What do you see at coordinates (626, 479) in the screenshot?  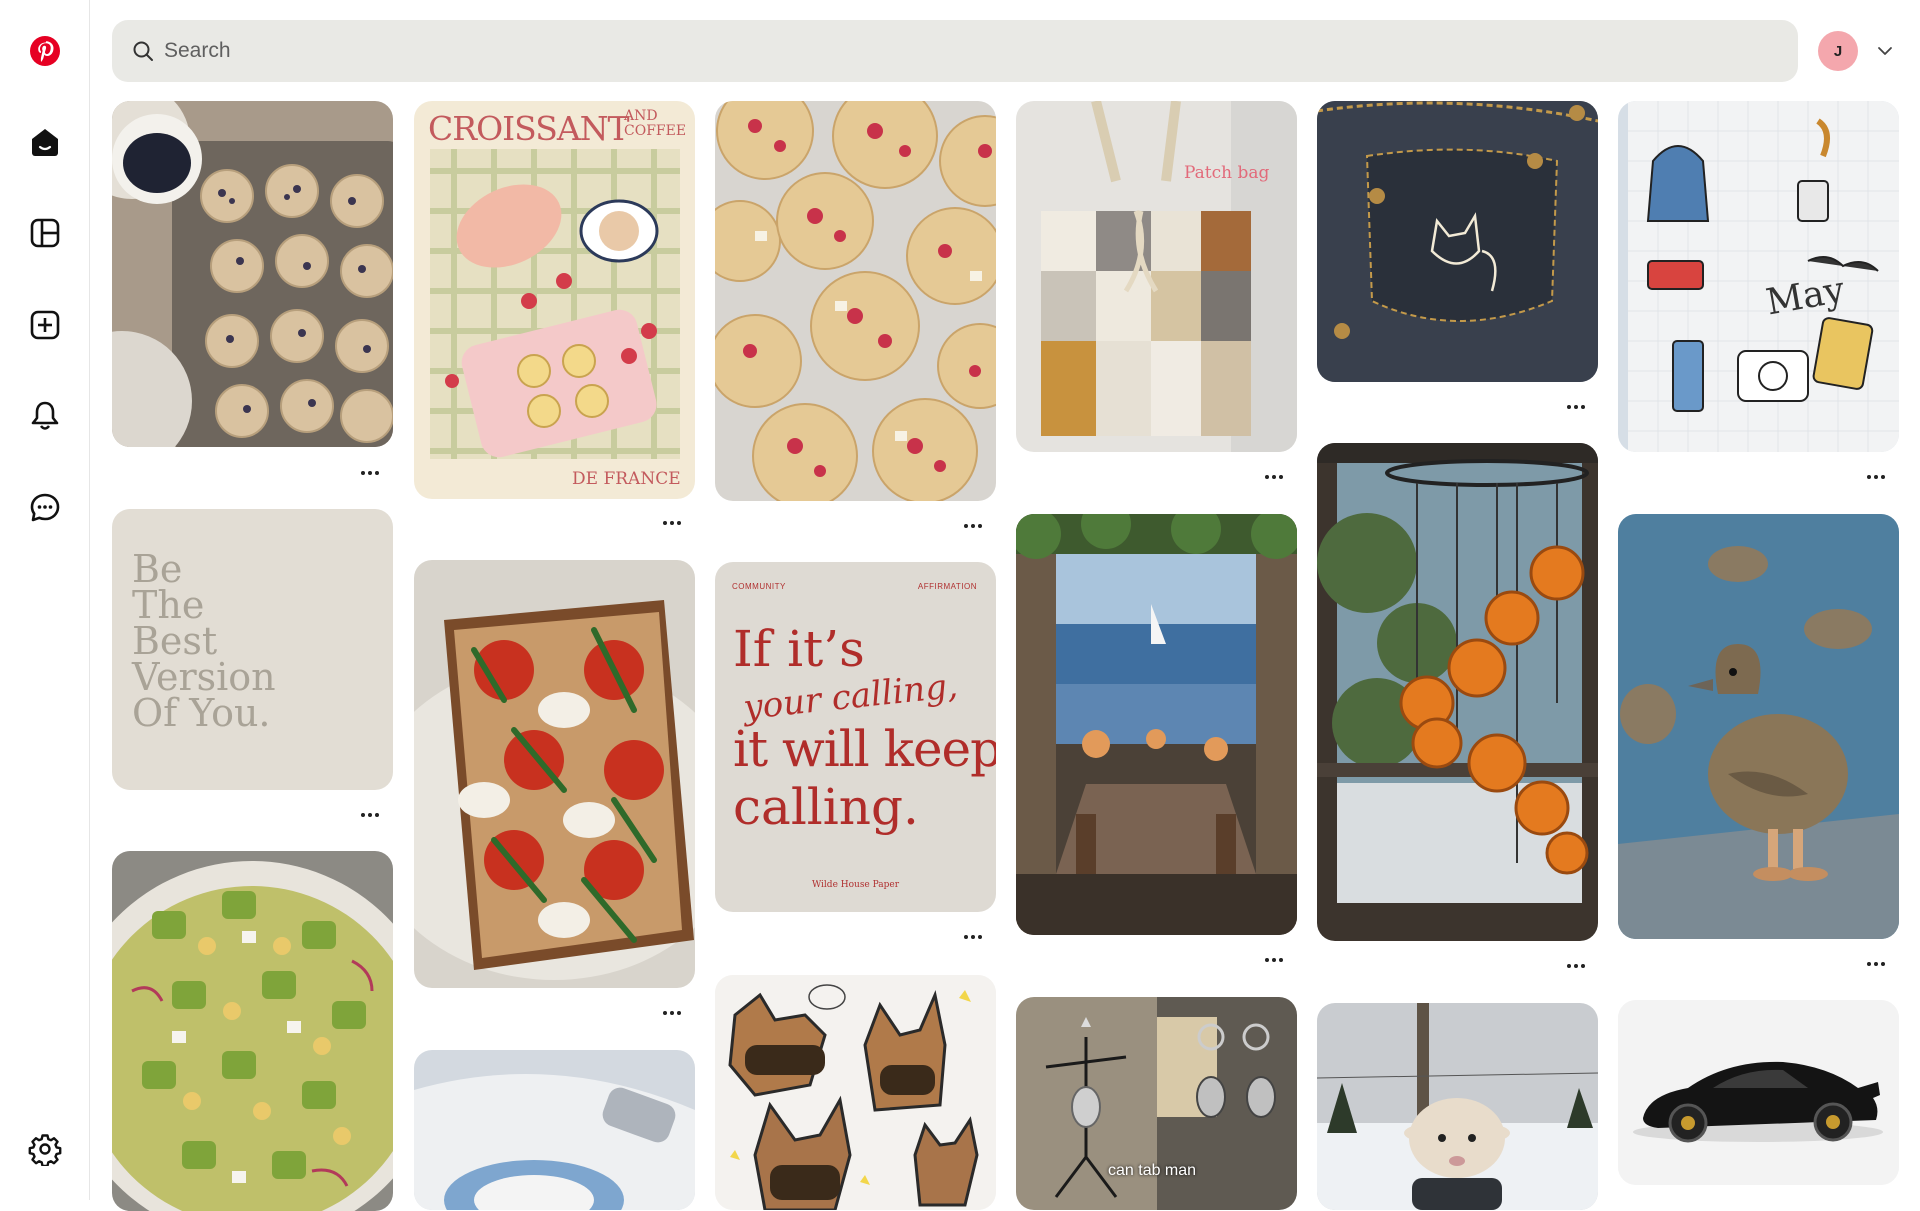 I see `croissant-footer: DE FRANCE` at bounding box center [626, 479].